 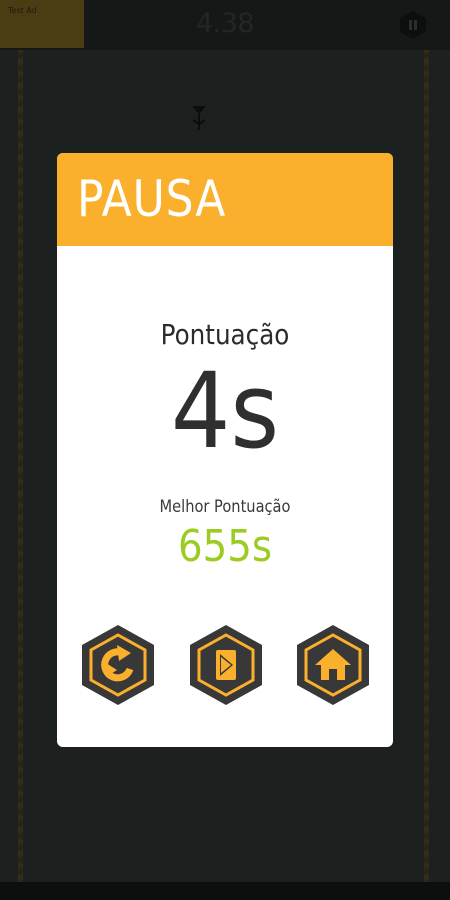 I want to click on score-label: Pontuação, so click(x=225, y=334).